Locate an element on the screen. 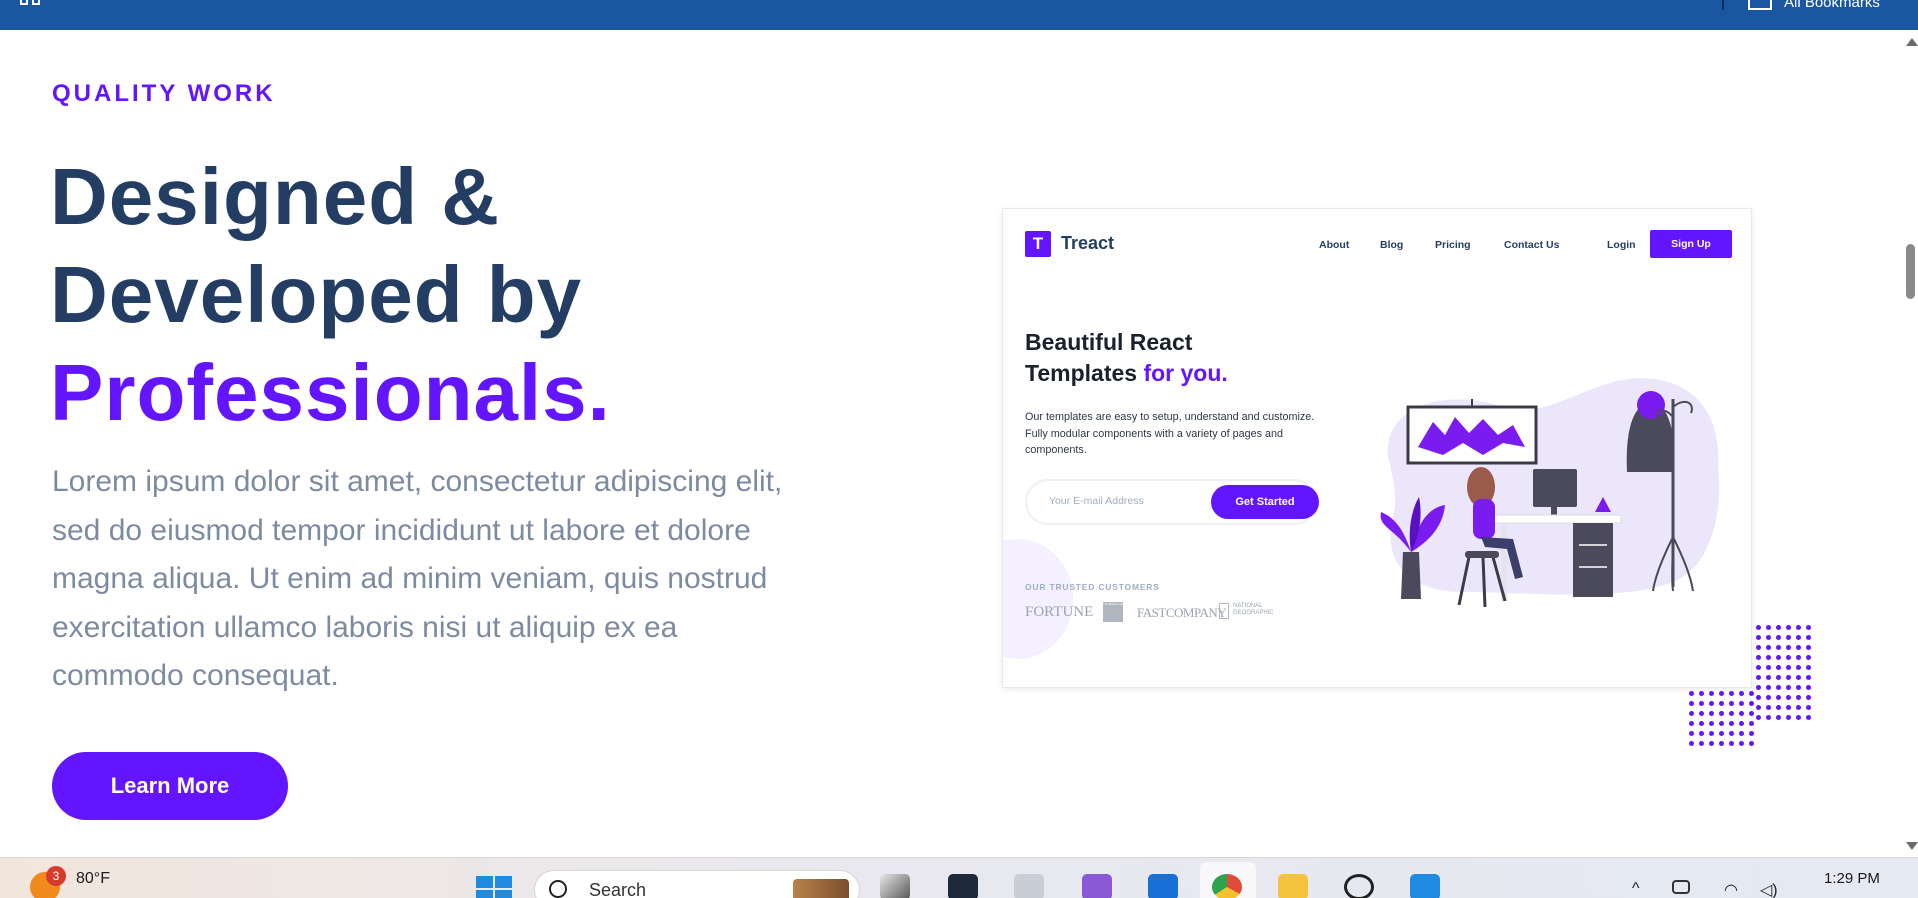 The width and height of the screenshot is (1918, 898). preview-title-line-1: Beautiful React is located at coordinates (1109, 342).